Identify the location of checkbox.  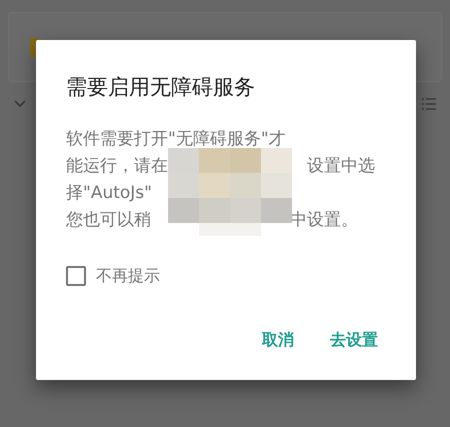
(76, 276).